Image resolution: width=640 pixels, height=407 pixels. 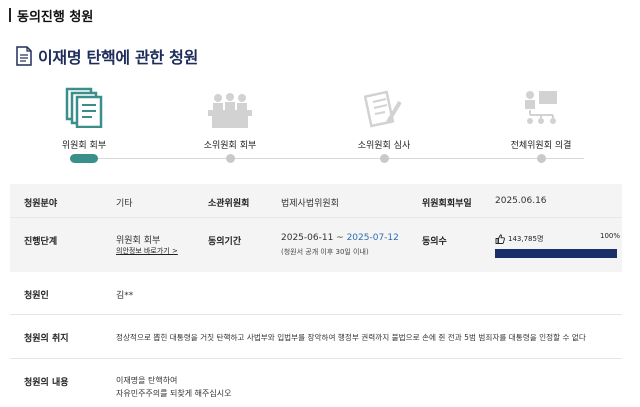 What do you see at coordinates (316, 383) in the screenshot?
I see `info-row-content: 청원의 내용 이재명을 탄핵하여 자유민주주의를 되찾게 해주십시오` at bounding box center [316, 383].